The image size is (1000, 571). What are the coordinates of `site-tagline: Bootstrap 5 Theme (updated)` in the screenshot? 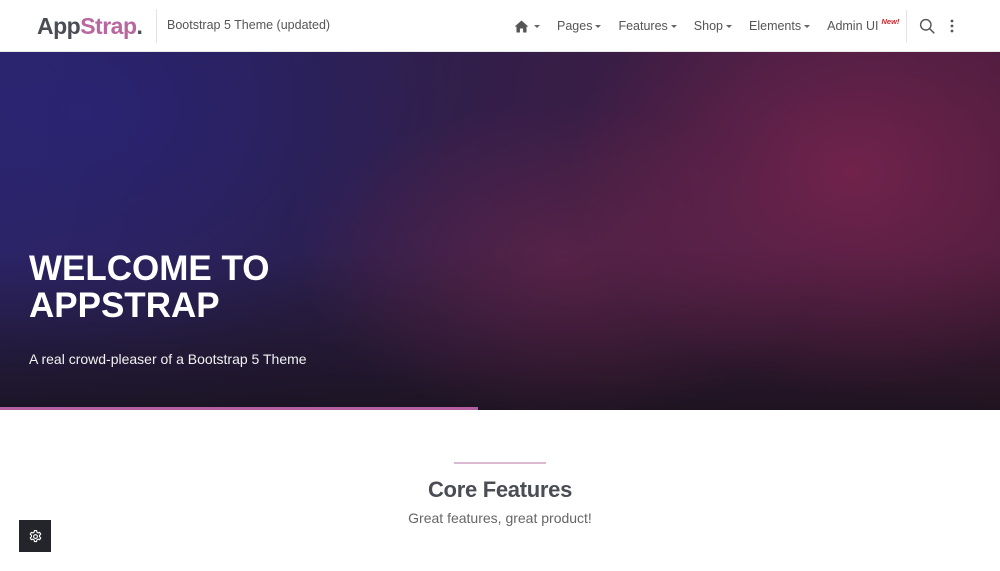 It's located at (249, 25).